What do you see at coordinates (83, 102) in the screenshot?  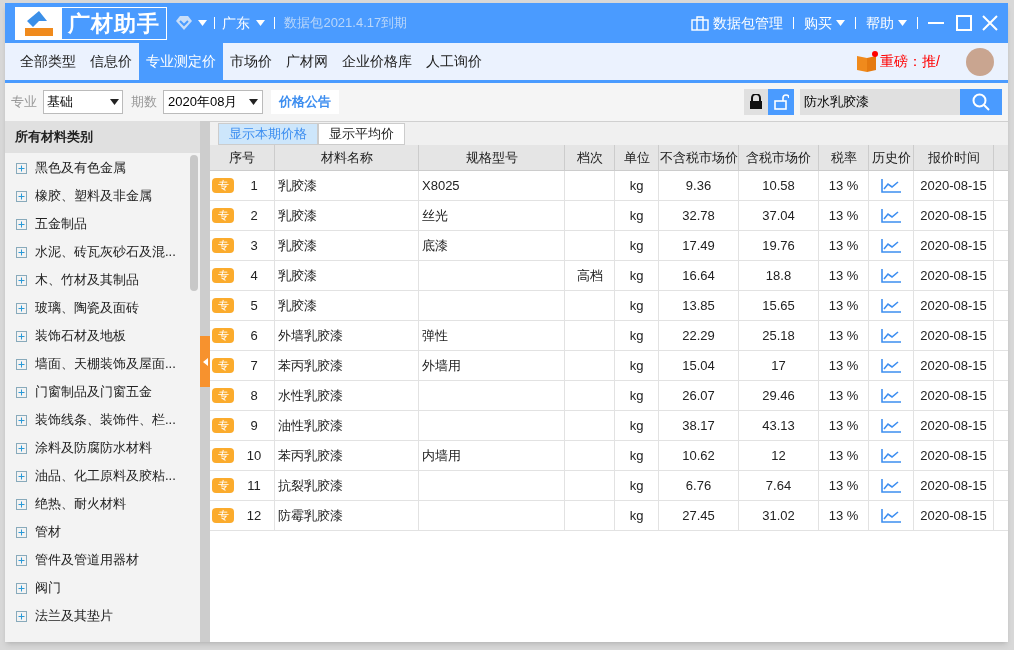 I see `specialty-dropdown: 基础` at bounding box center [83, 102].